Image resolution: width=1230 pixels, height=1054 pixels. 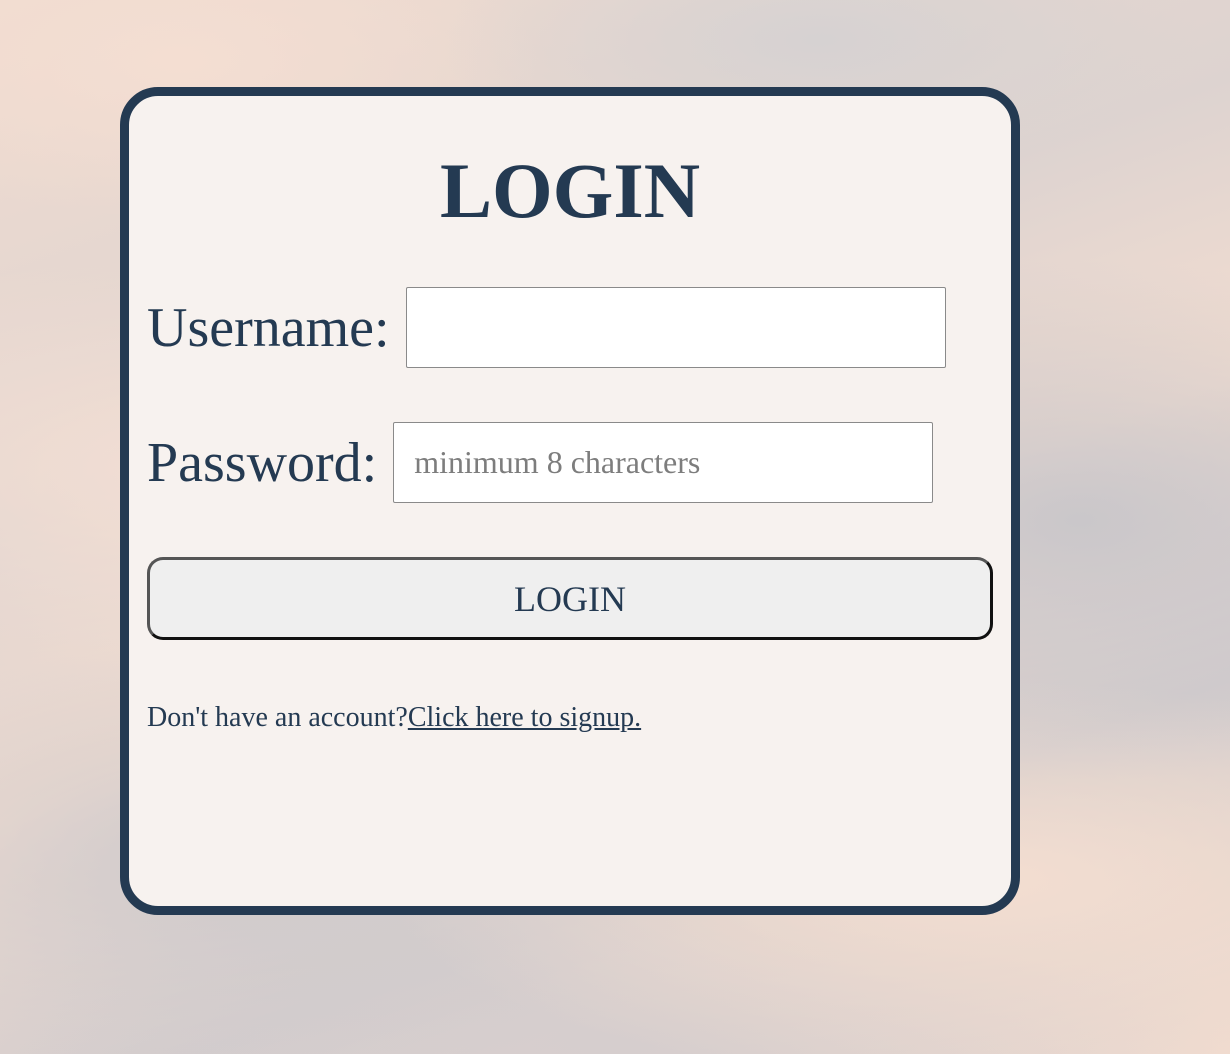 I want to click on username-row: Username:, so click(x=546, y=327).